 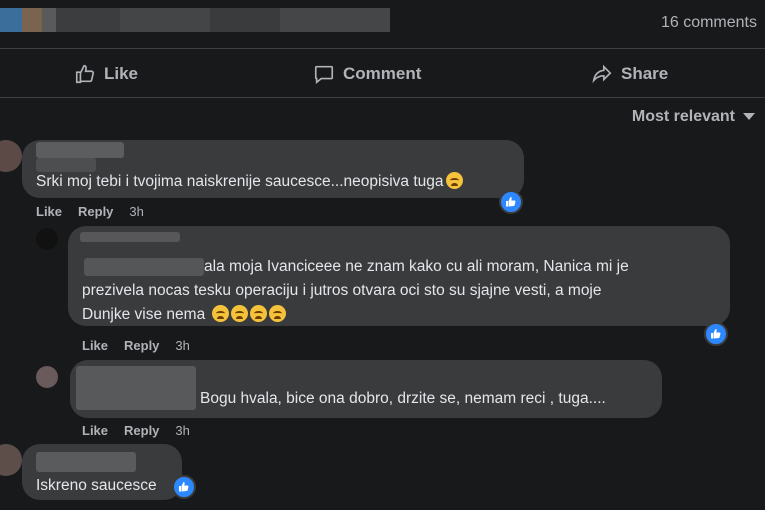 I want to click on comments-count: 16 comments, so click(x=709, y=23).